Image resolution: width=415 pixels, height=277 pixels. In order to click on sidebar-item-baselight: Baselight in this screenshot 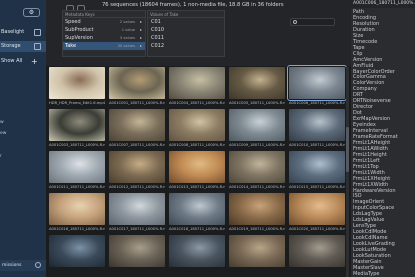, I will do `click(23, 32)`.